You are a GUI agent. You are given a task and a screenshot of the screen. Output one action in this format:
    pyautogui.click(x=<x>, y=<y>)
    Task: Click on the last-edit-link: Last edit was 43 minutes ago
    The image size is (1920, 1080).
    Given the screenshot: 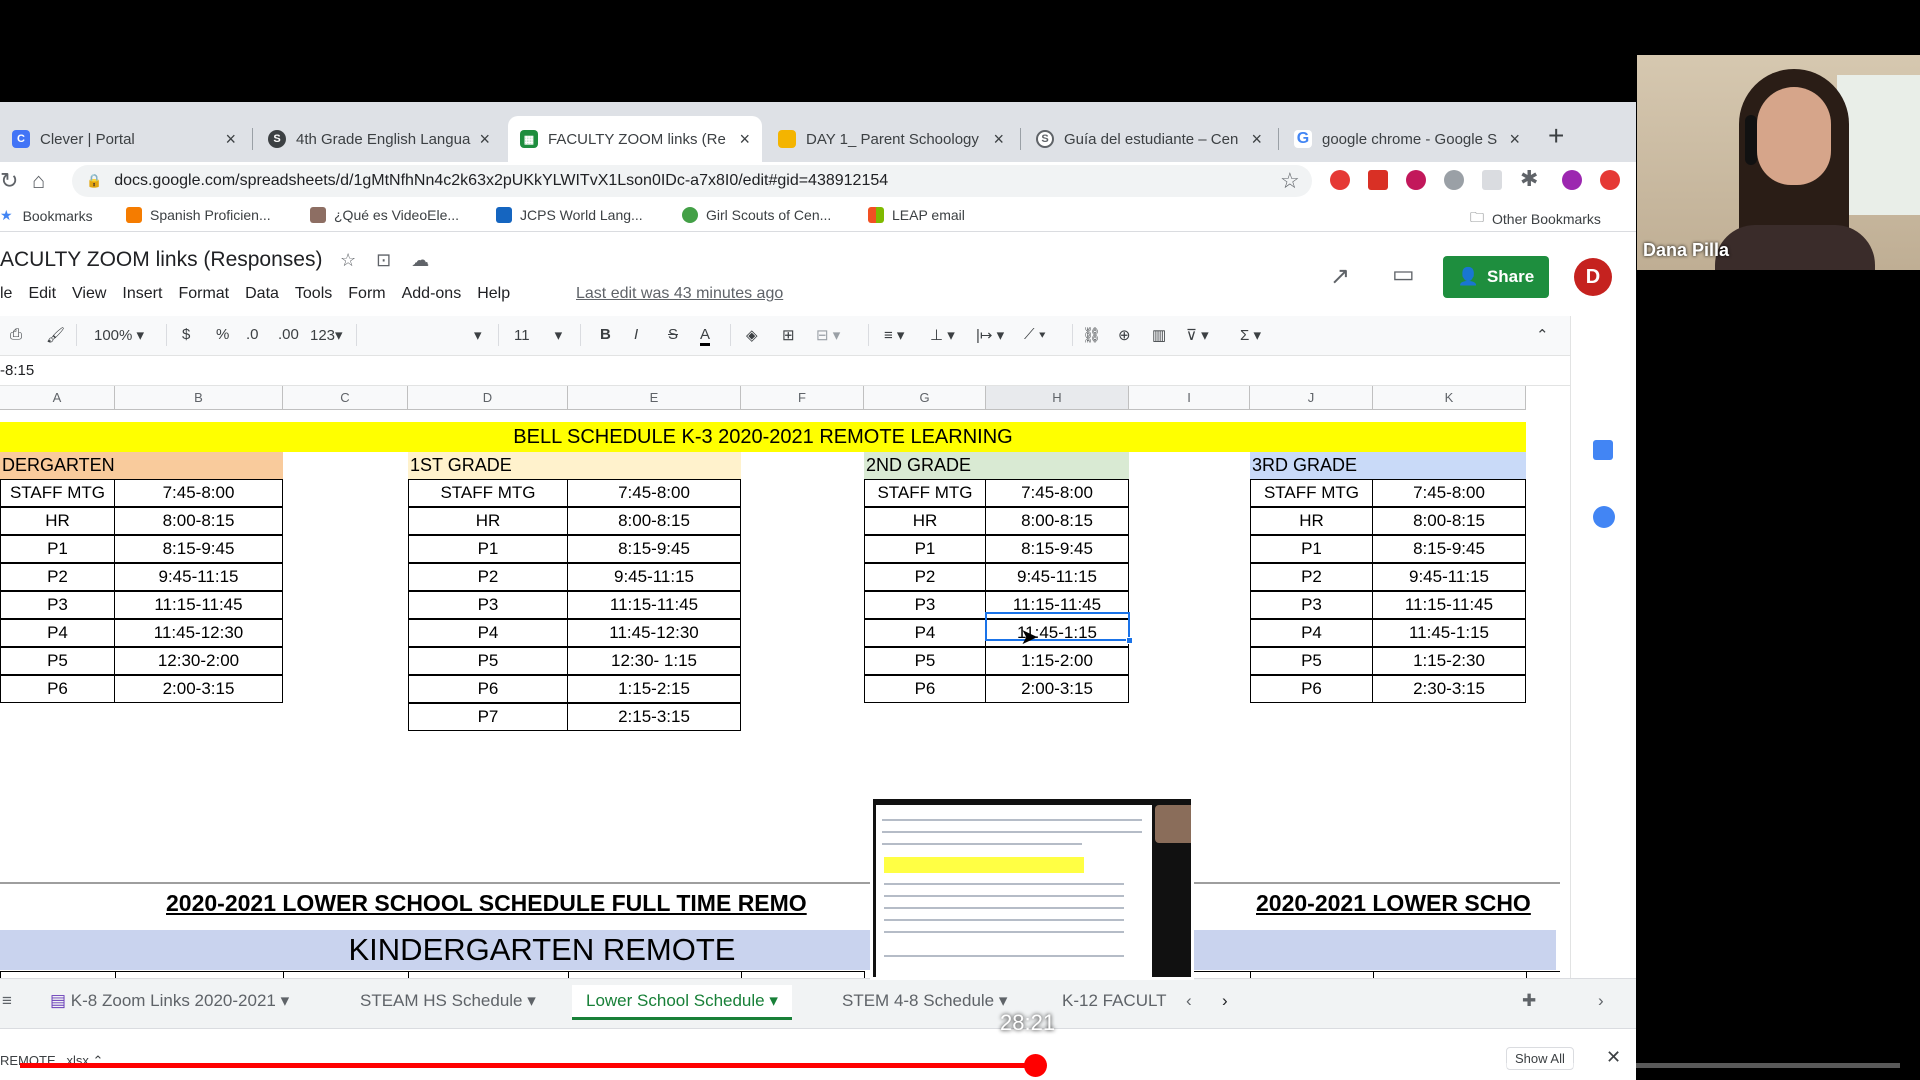 What is the action you would take?
    pyautogui.click(x=679, y=294)
    